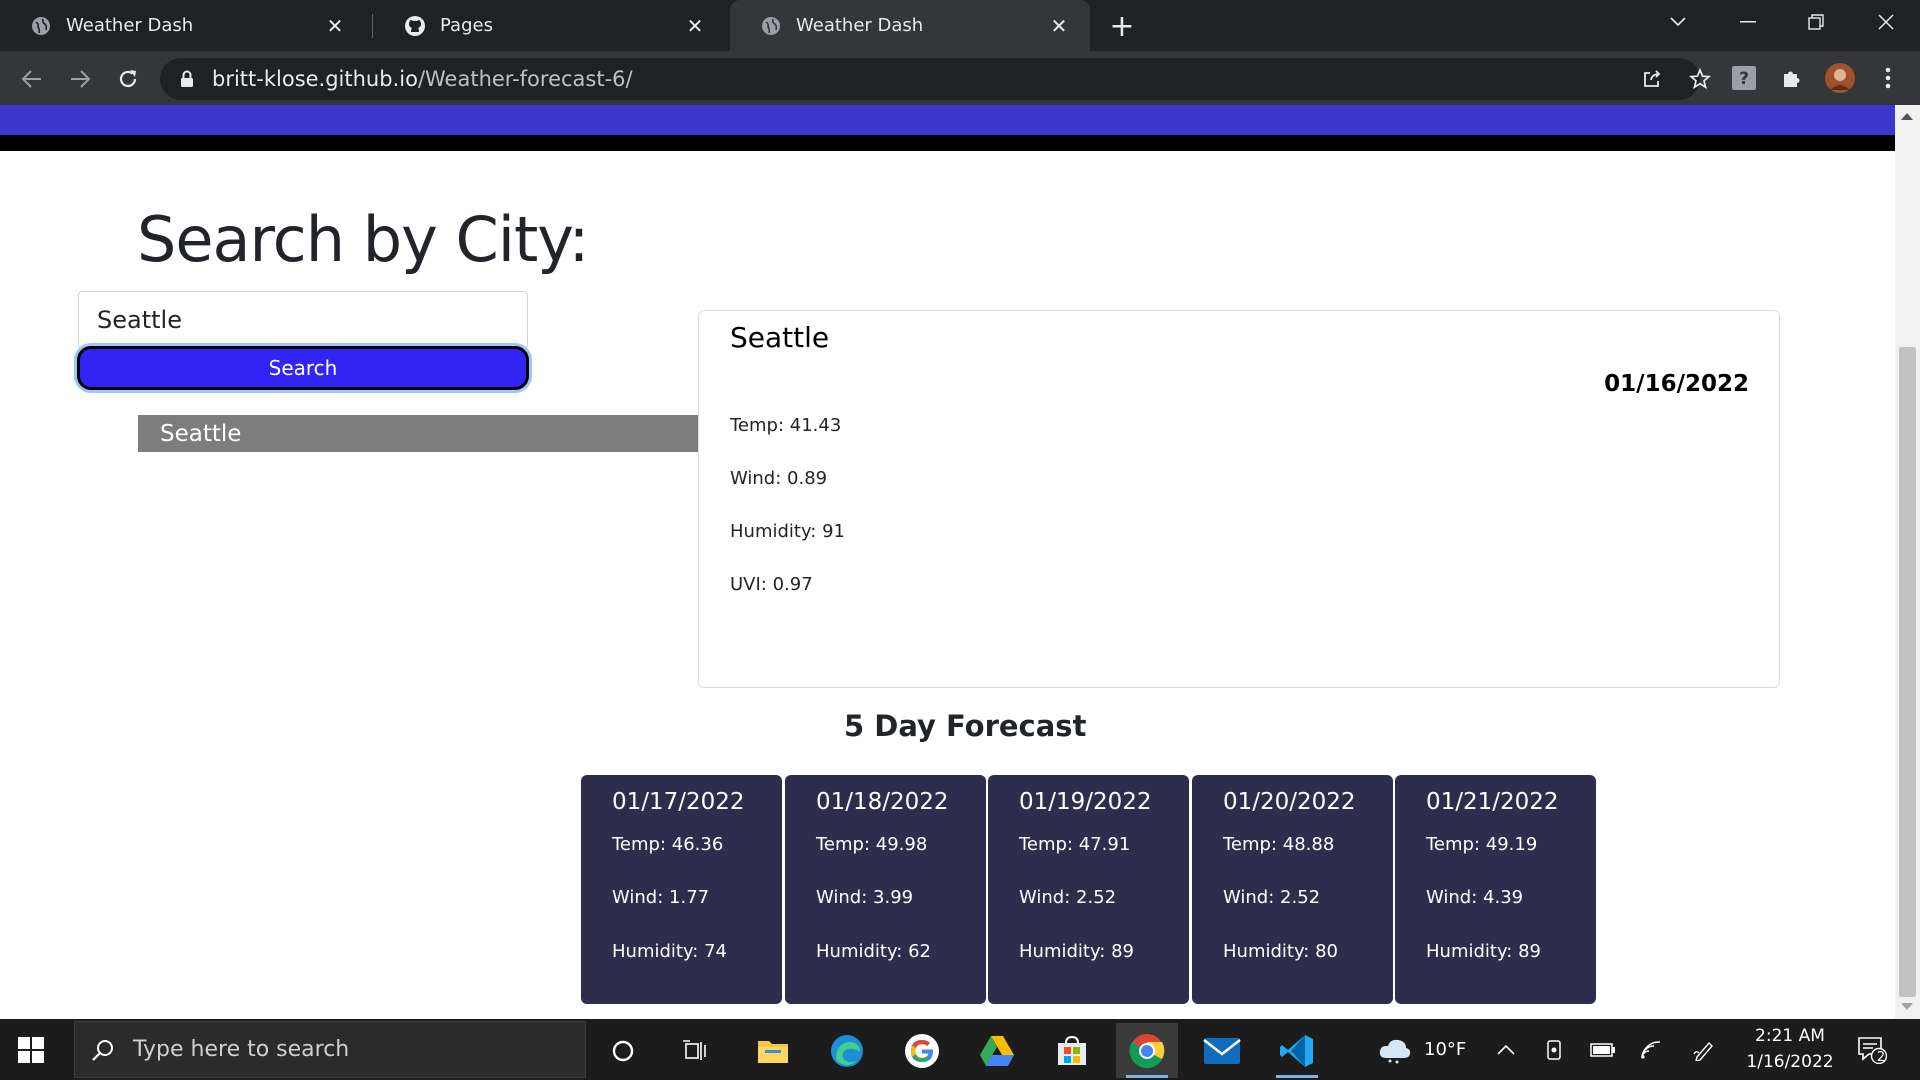 The width and height of the screenshot is (1920, 1080). I want to click on scrollbar, so click(1907, 562).